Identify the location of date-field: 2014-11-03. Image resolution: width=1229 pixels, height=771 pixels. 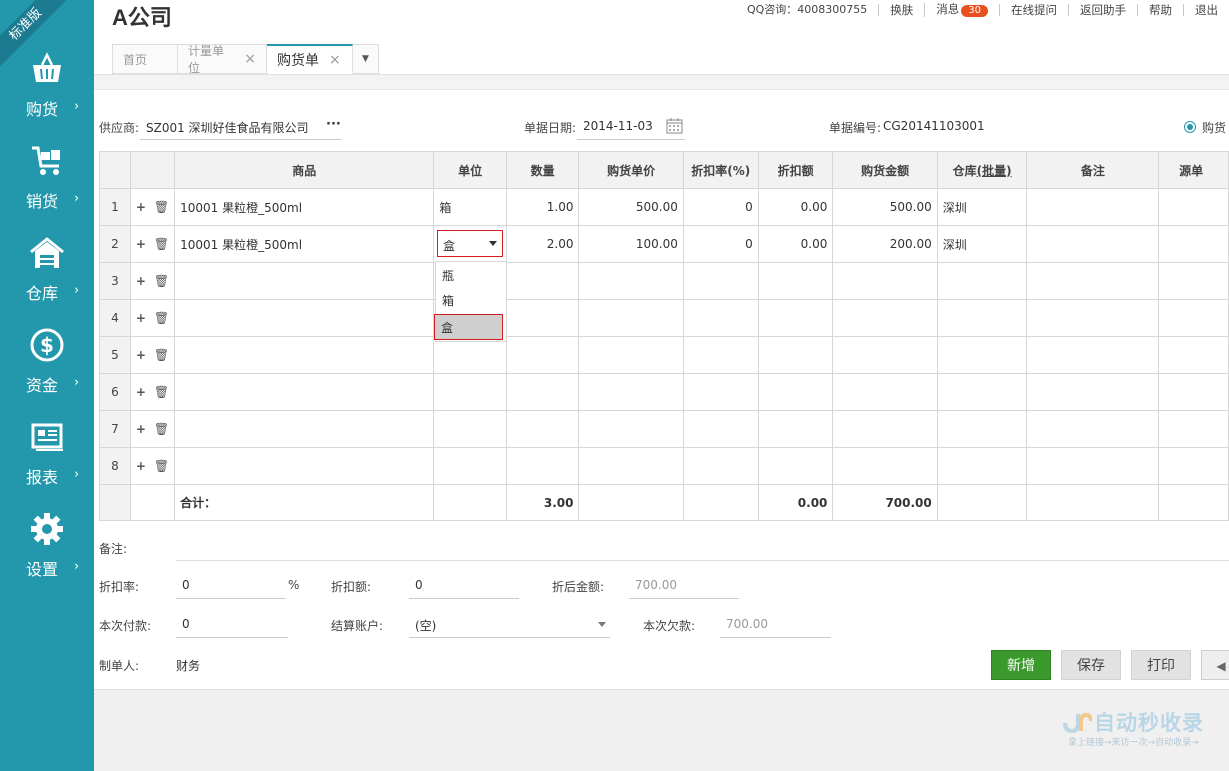
(618, 126).